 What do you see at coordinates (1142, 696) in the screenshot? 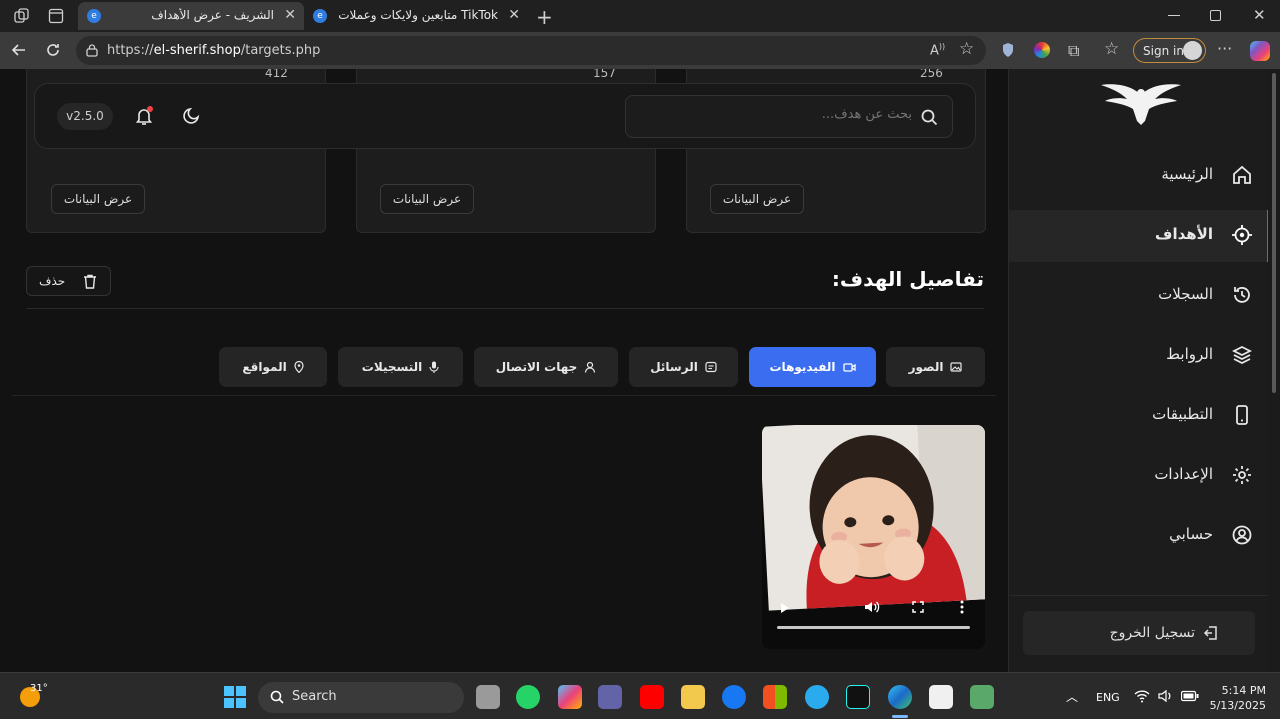
I see `wifi-icon` at bounding box center [1142, 696].